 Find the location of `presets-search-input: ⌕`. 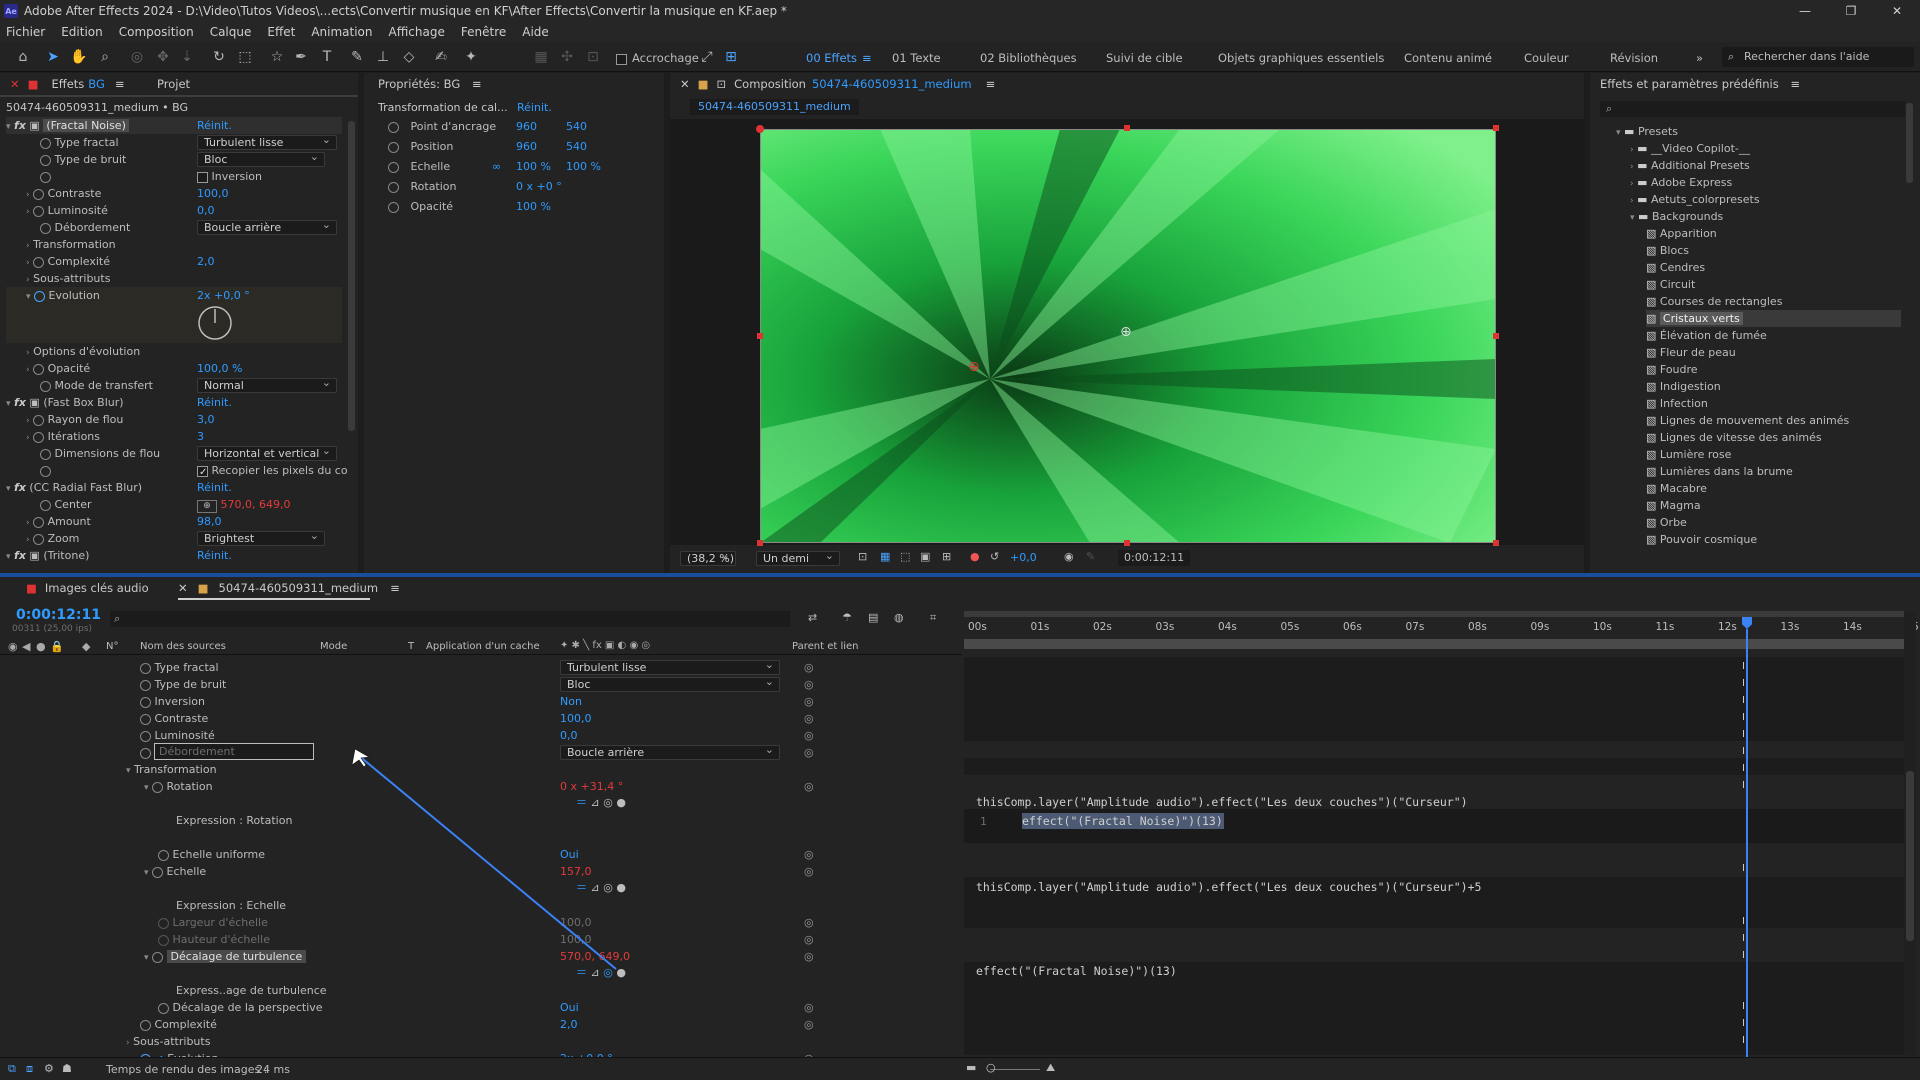

presets-search-input: ⌕ is located at coordinates (1752, 109).